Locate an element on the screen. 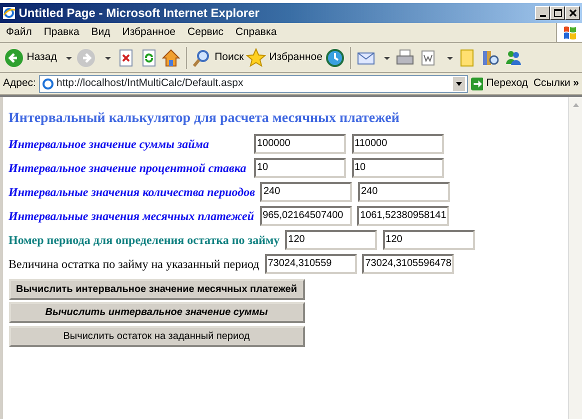 The image size is (582, 419). minimize-icon is located at coordinates (543, 15).